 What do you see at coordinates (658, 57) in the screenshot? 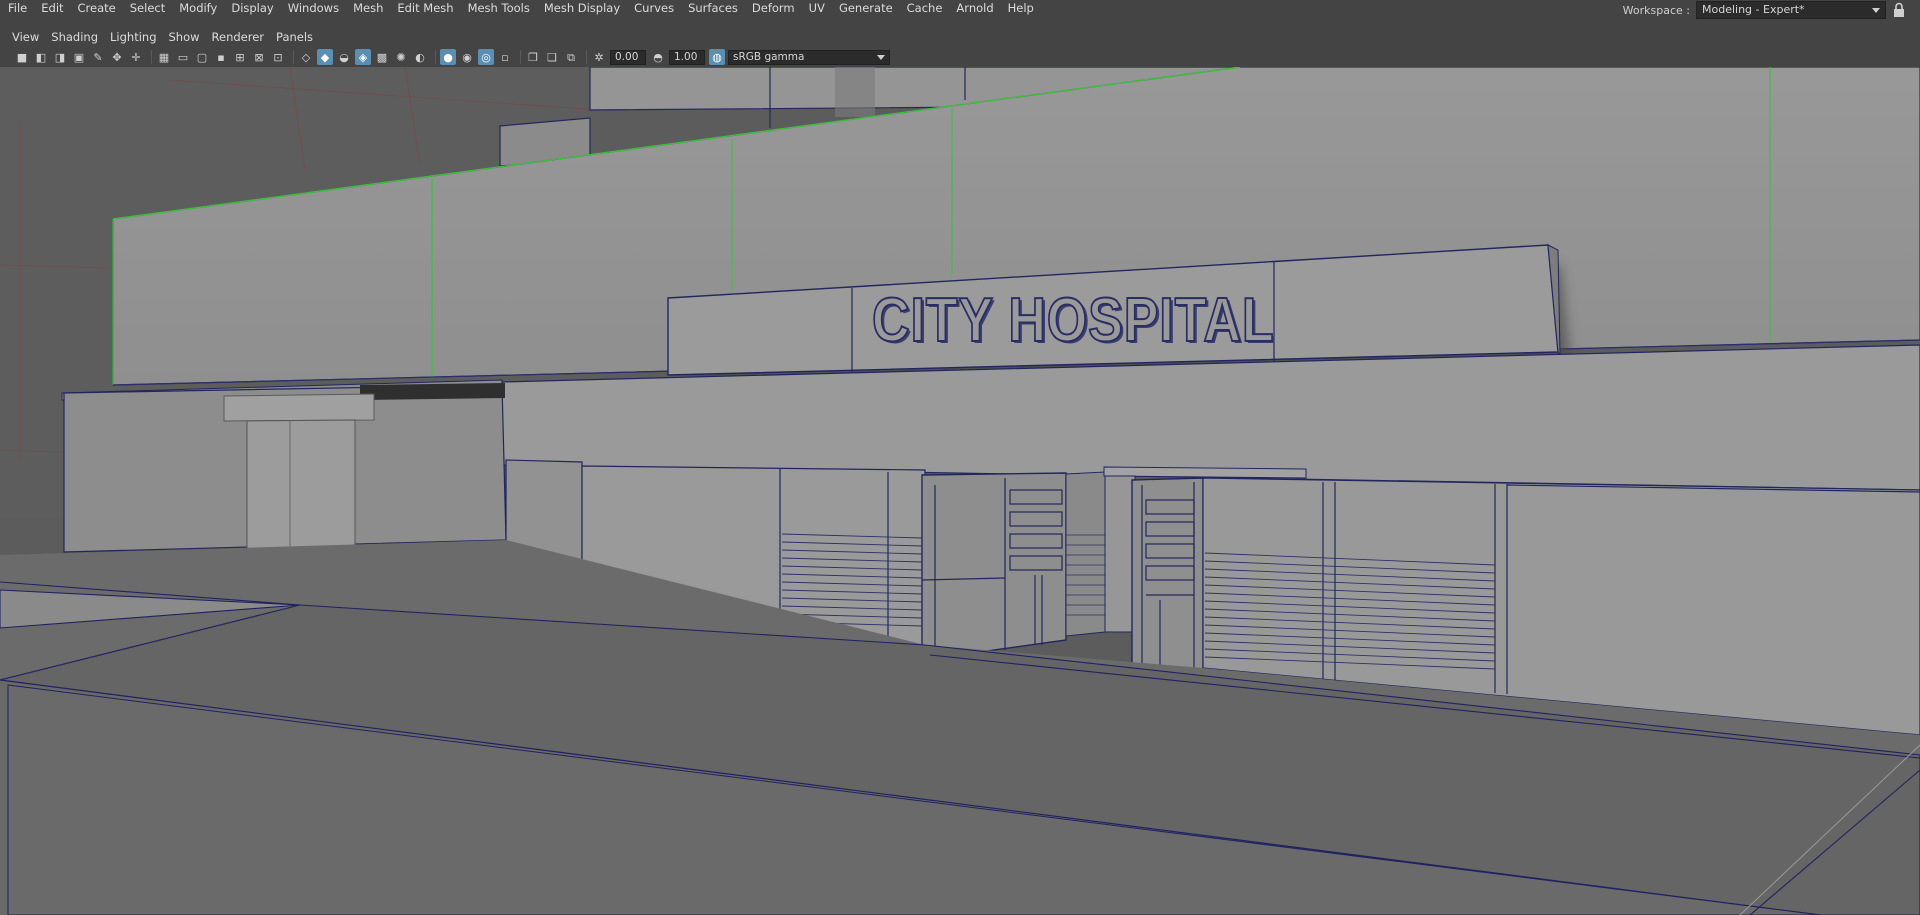
I see `gamma-icon: ◓` at bounding box center [658, 57].